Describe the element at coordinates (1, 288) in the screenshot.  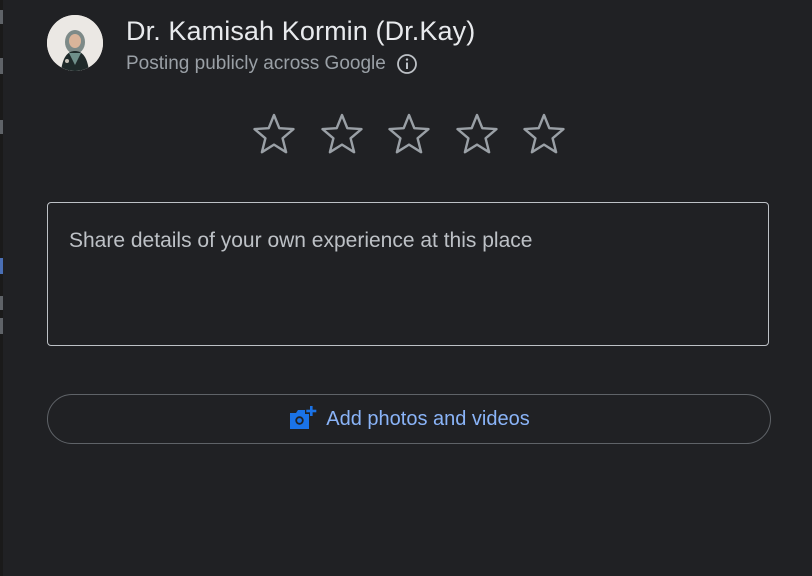
I see `window-edge` at that location.